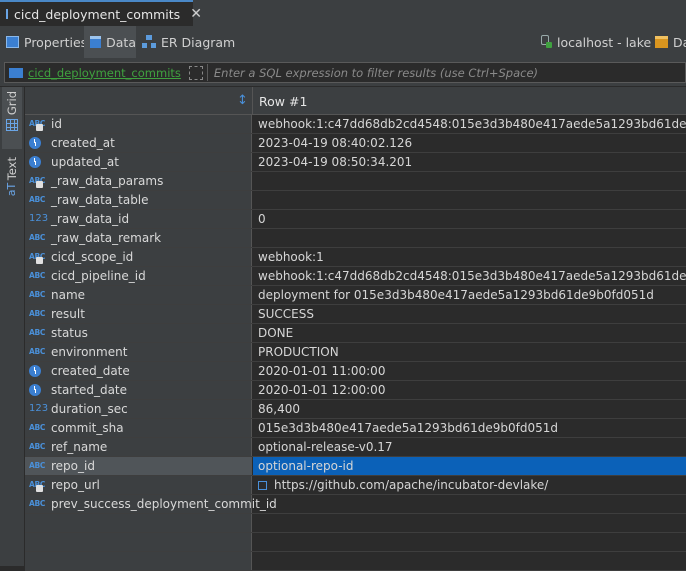 The image size is (686, 571). Describe the element at coordinates (283, 101) in the screenshot. I see `row-header: Row #1` at that location.